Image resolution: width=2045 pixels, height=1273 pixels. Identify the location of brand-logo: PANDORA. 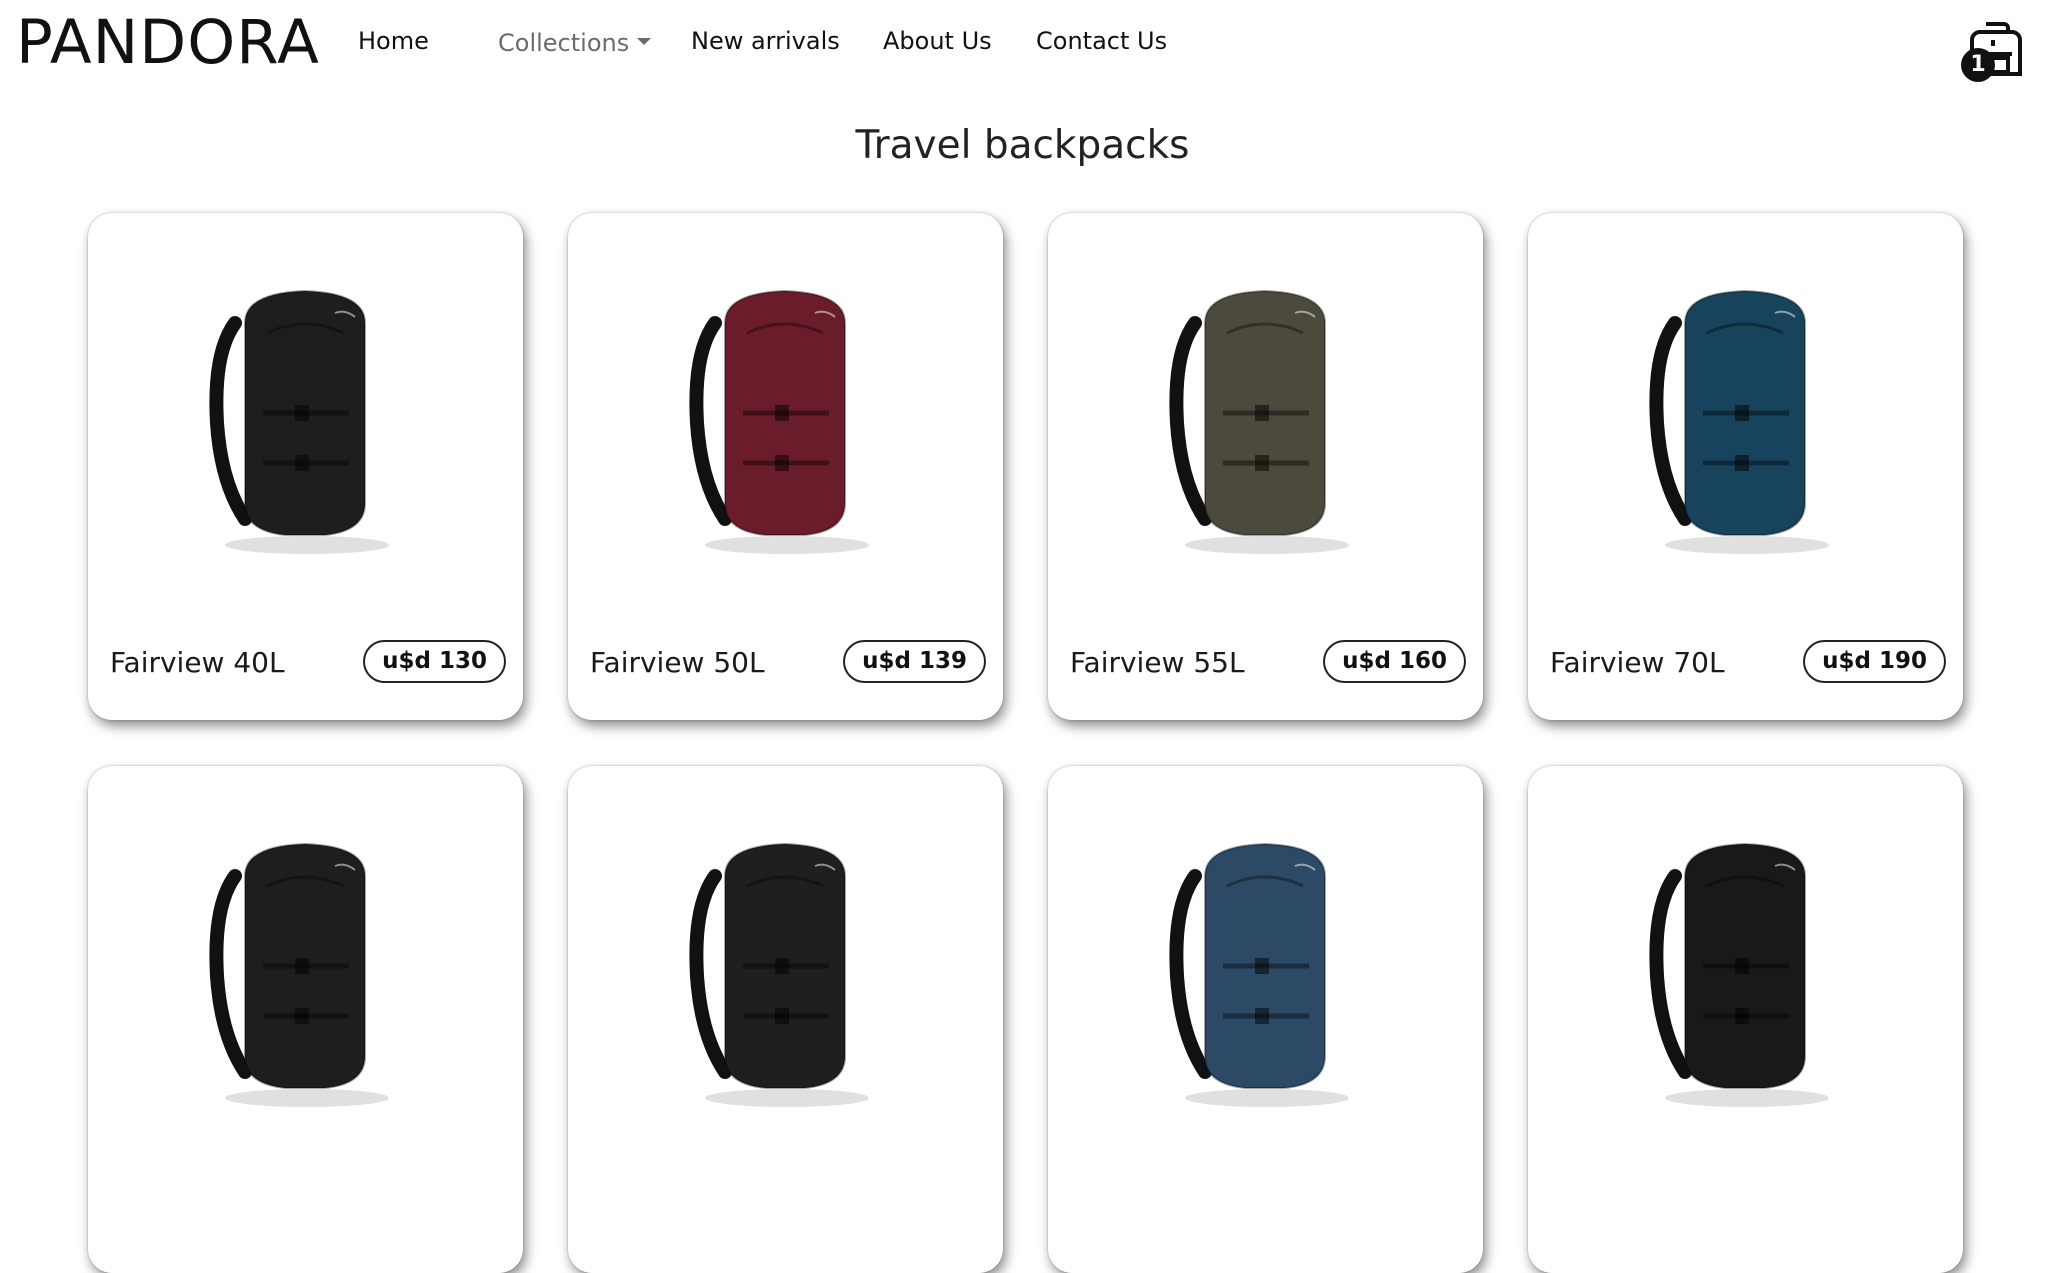
(168, 43).